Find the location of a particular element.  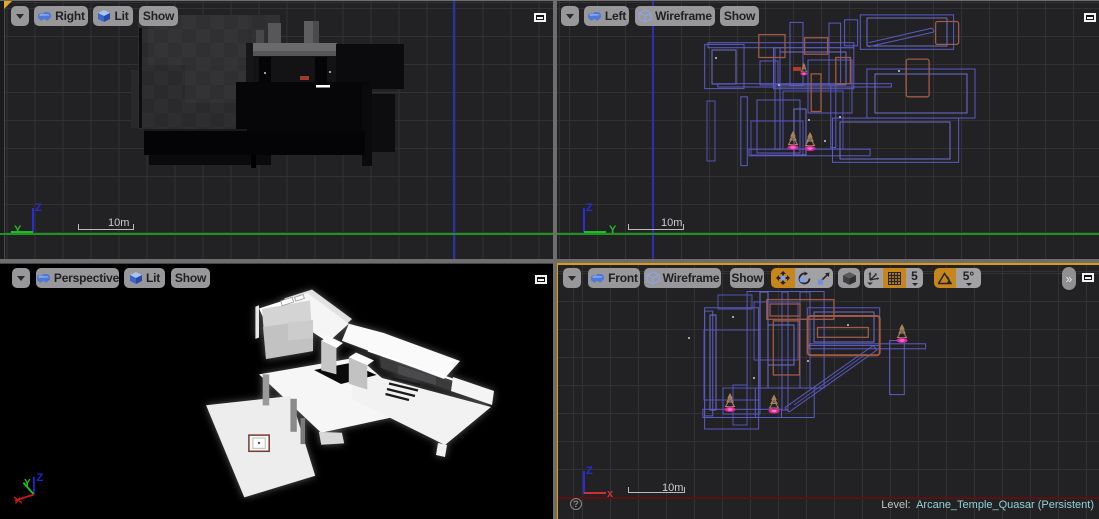

svg-text: Z is located at coordinates (40, 478).